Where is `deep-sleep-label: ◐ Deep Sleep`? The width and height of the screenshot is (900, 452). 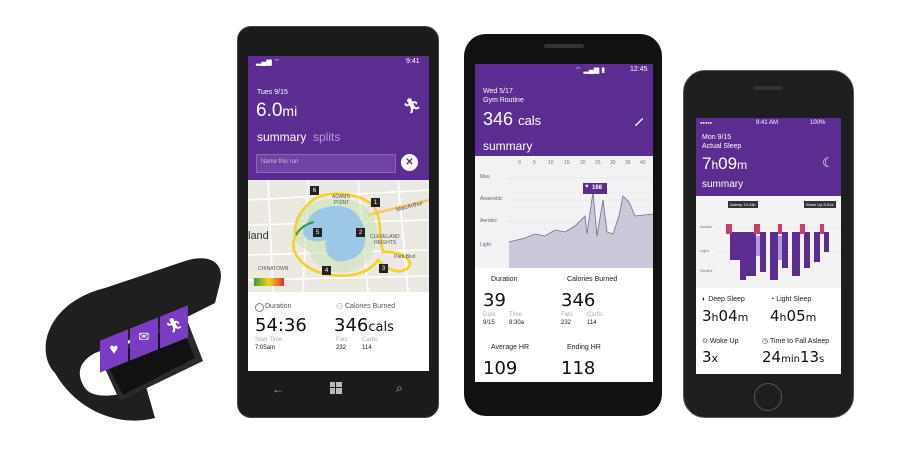
deep-sleep-label: ◐ Deep Sleep is located at coordinates (723, 299).